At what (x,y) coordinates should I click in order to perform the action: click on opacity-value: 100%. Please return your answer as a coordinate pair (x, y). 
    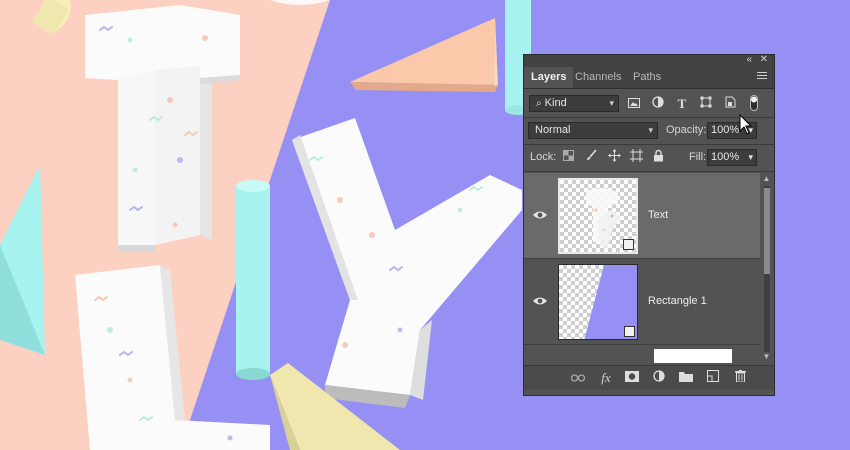
    Looking at the image, I should click on (725, 130).